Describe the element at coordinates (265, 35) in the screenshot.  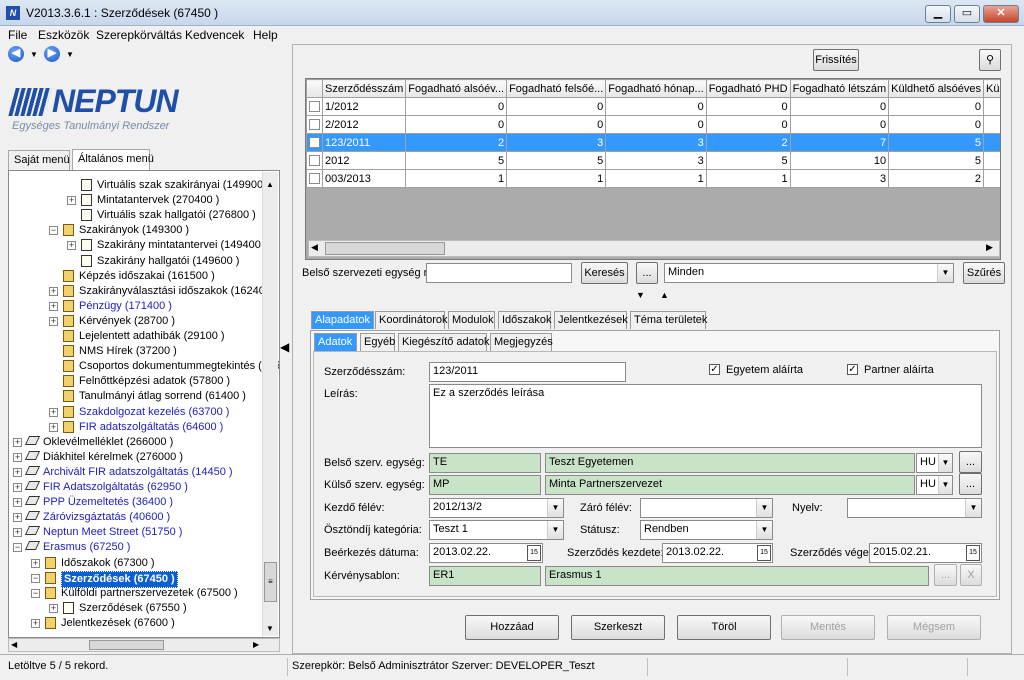
I see `menu-help: Help` at that location.